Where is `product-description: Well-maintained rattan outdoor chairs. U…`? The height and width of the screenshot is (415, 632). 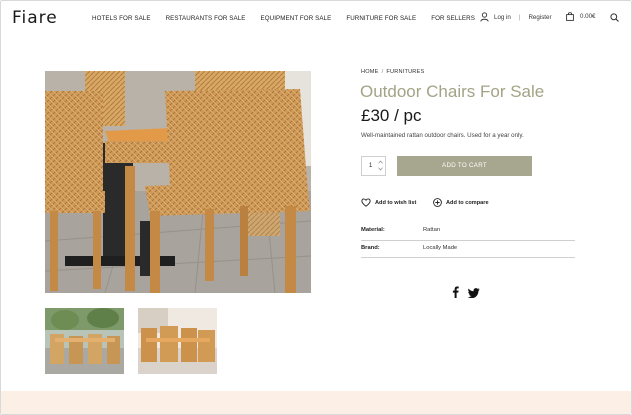
product-description: Well-maintained rattan outdoor chairs. U… is located at coordinates (442, 135).